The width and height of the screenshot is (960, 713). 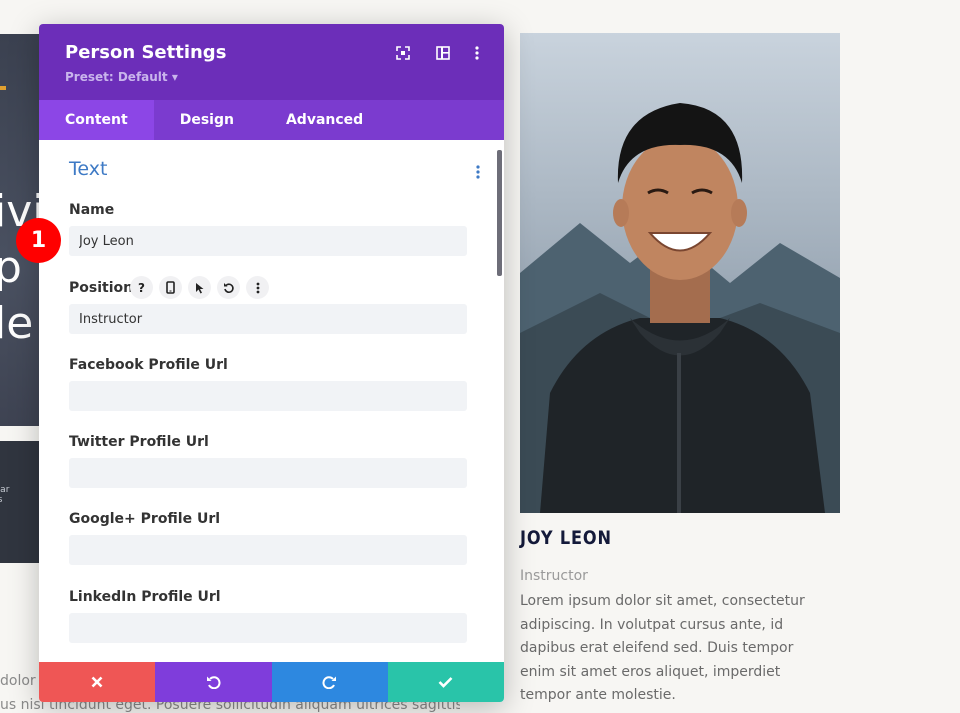 I want to click on cancel-button, so click(x=97, y=682).